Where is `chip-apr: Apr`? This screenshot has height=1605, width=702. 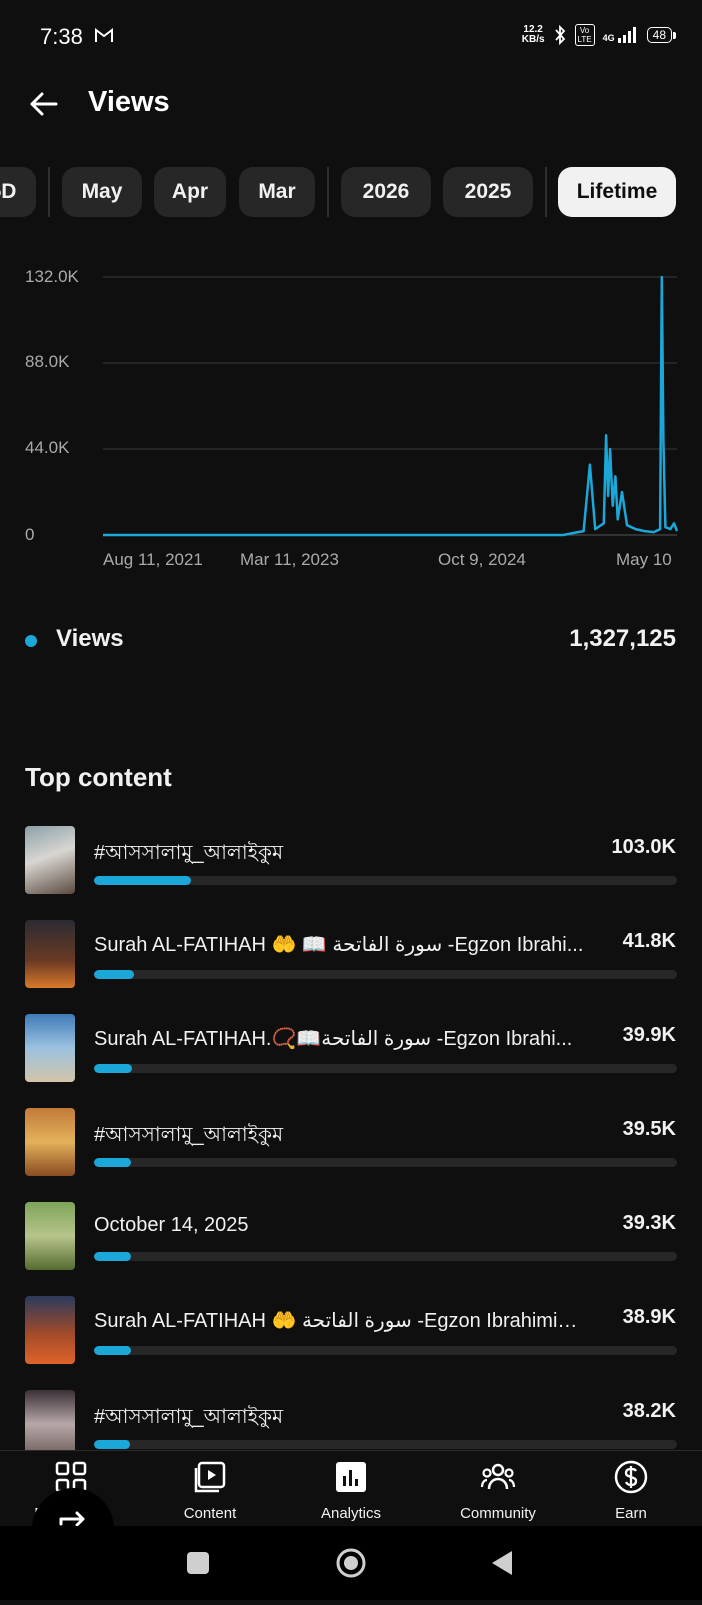
chip-apr: Apr is located at coordinates (190, 192).